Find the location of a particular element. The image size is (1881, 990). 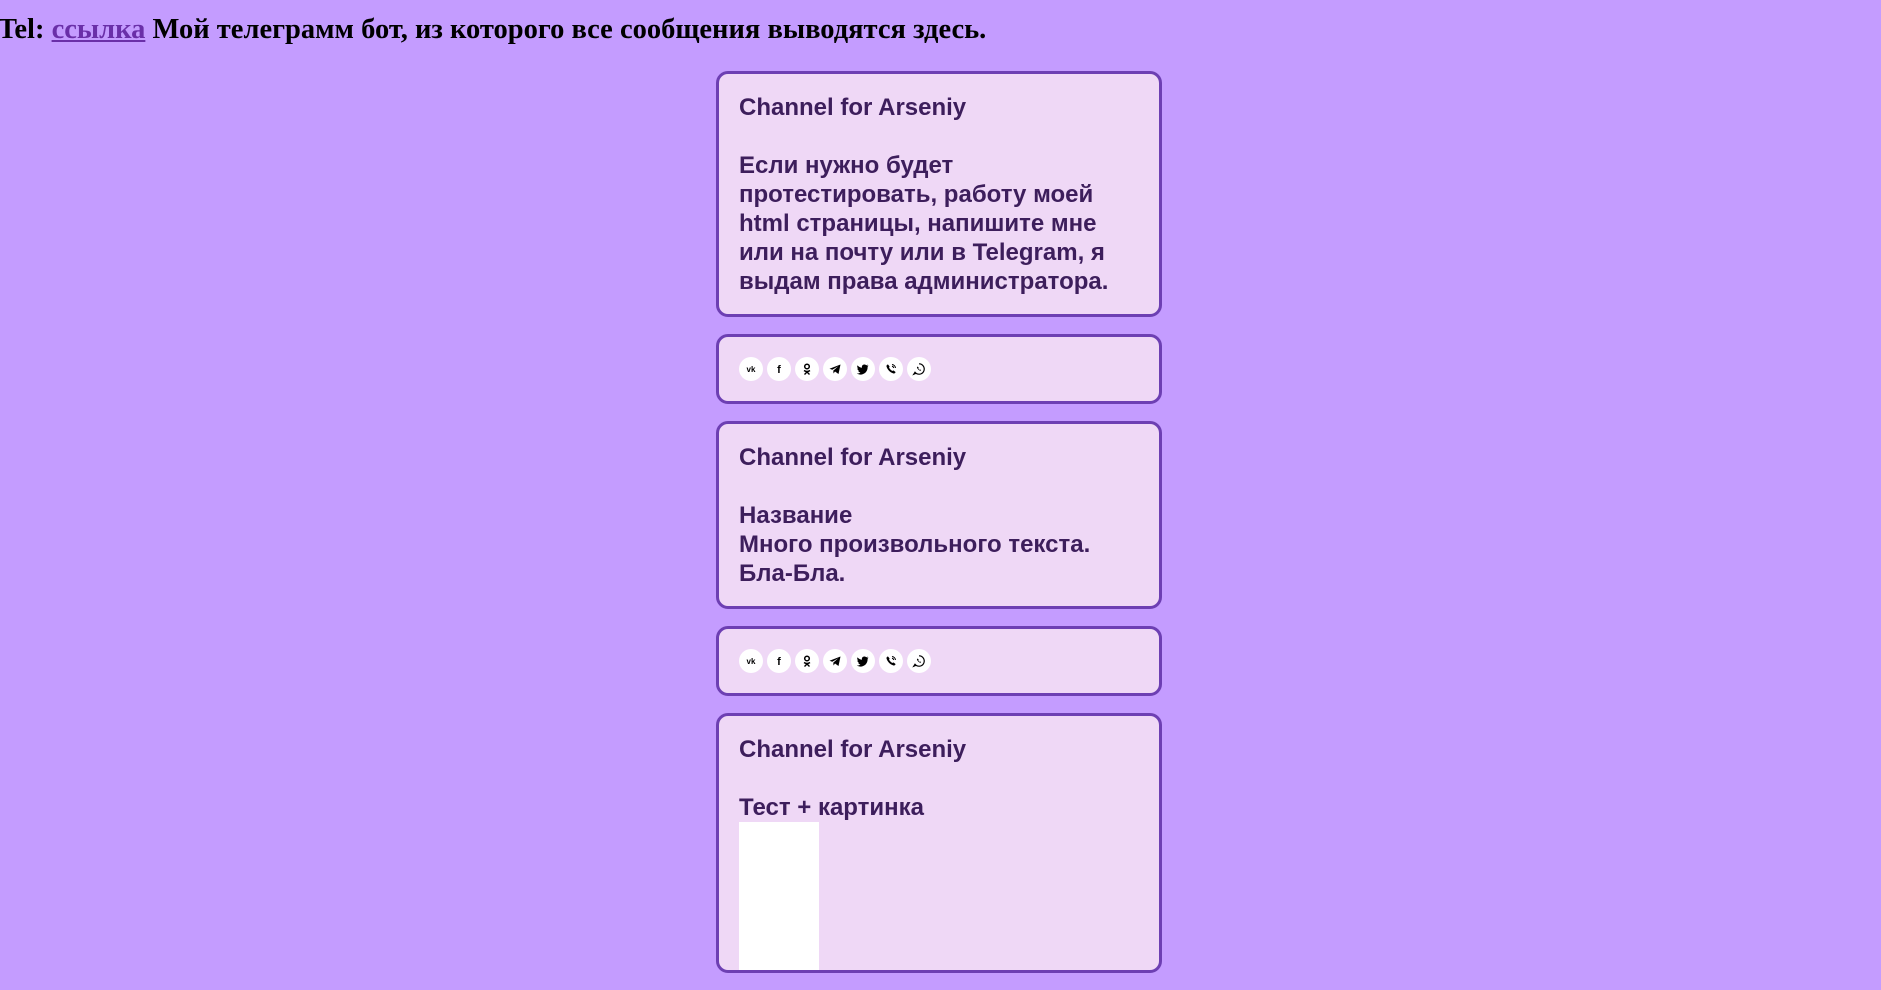

post-text: Тест + картинка is located at coordinates (832, 807).